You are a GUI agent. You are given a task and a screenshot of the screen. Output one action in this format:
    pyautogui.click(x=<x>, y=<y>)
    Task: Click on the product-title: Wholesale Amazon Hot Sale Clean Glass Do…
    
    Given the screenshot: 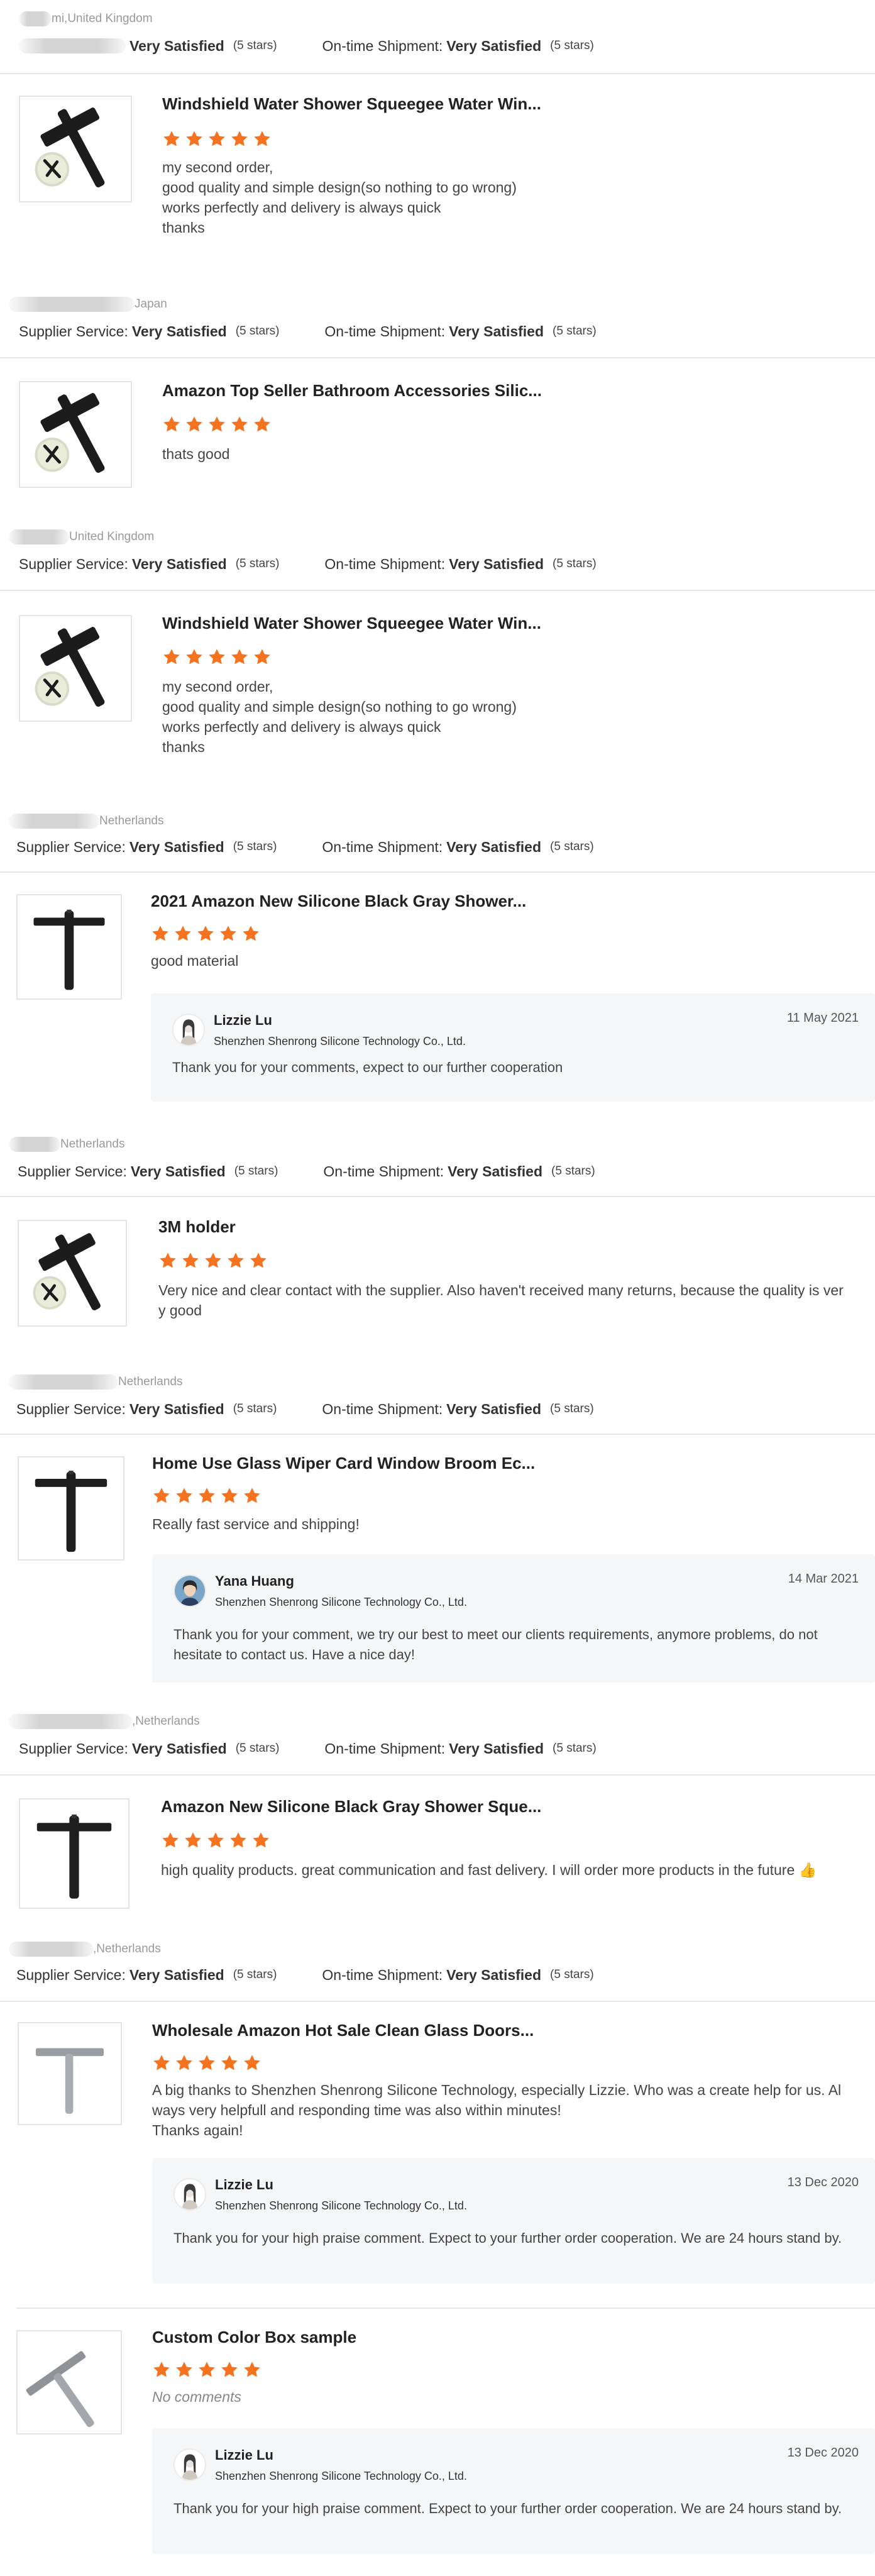 What is the action you would take?
    pyautogui.click(x=343, y=2030)
    